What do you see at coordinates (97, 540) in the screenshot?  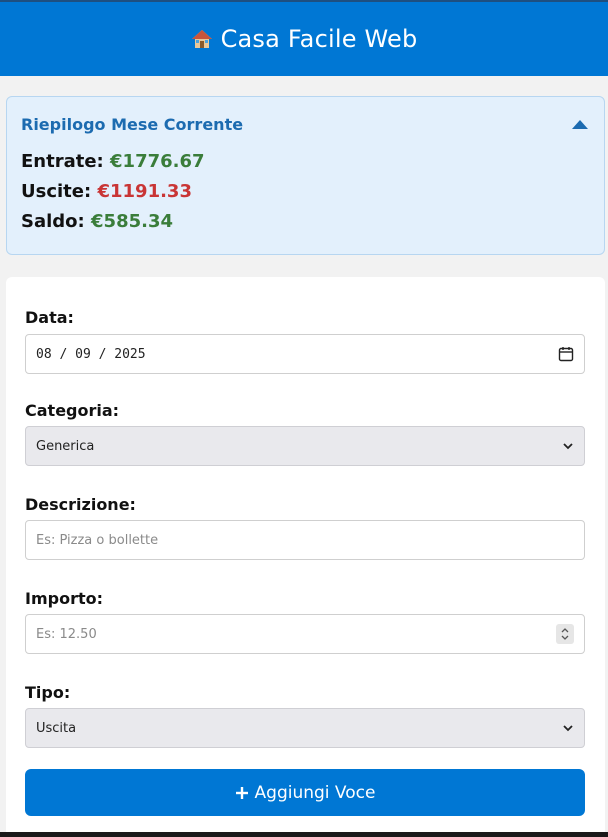 I see `description-placeholder: Es: Pizza o bollette` at bounding box center [97, 540].